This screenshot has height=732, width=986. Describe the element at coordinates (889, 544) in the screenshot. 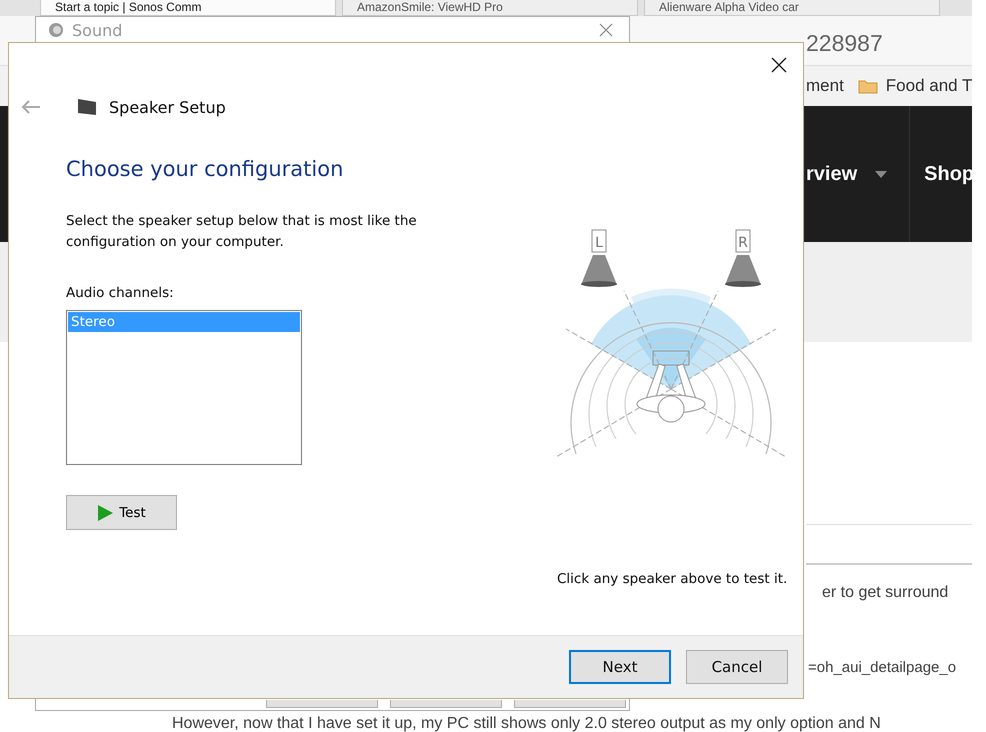

I see `input-field` at that location.